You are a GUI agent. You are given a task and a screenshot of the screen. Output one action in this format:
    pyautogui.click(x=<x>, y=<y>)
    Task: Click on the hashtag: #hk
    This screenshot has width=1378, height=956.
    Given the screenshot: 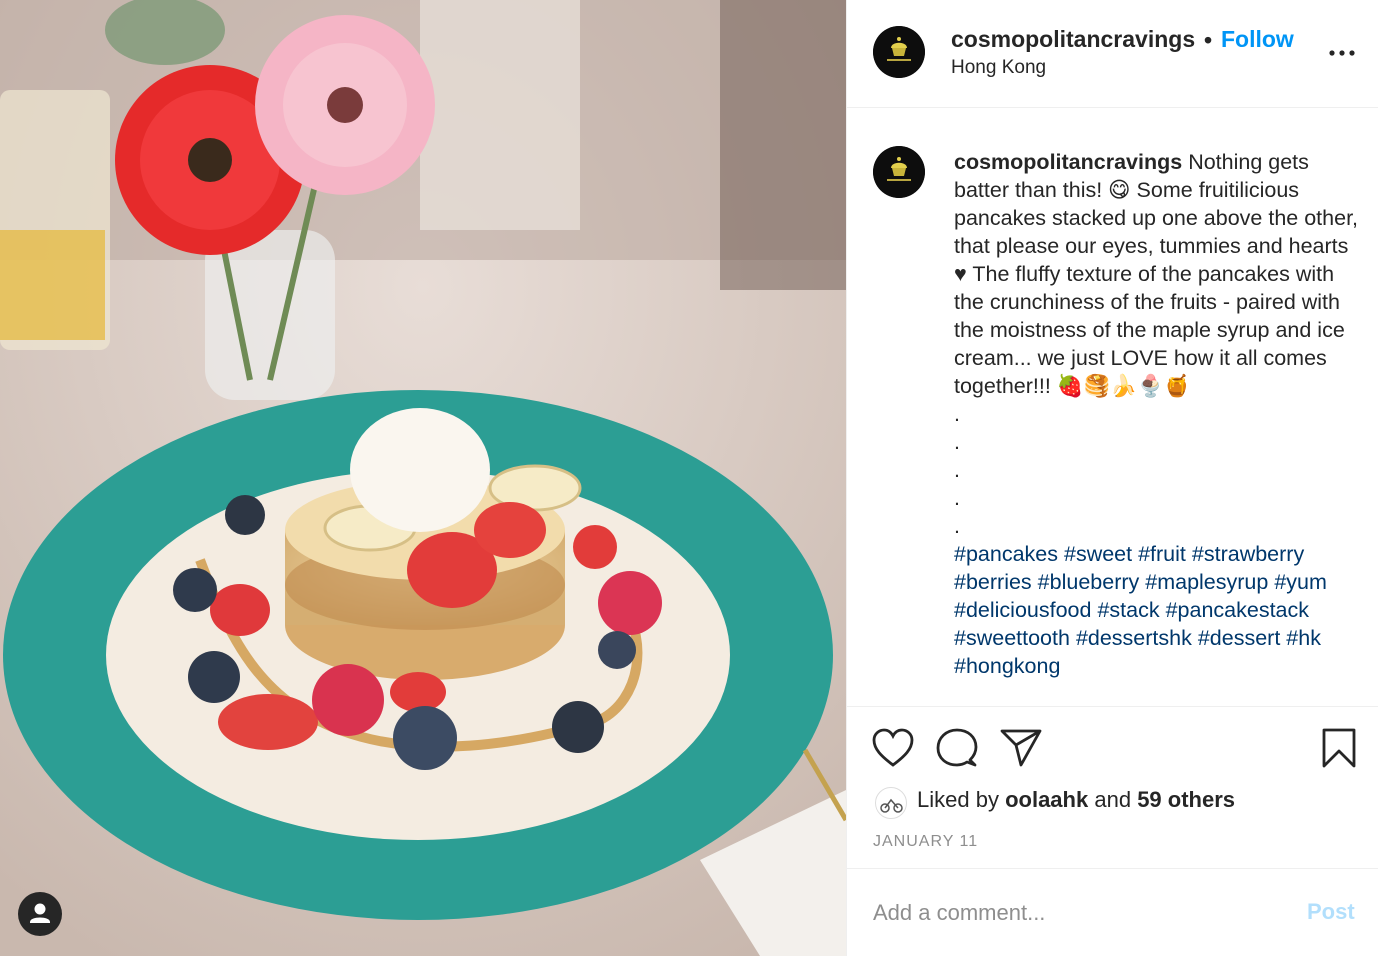 What is the action you would take?
    pyautogui.click(x=1303, y=638)
    